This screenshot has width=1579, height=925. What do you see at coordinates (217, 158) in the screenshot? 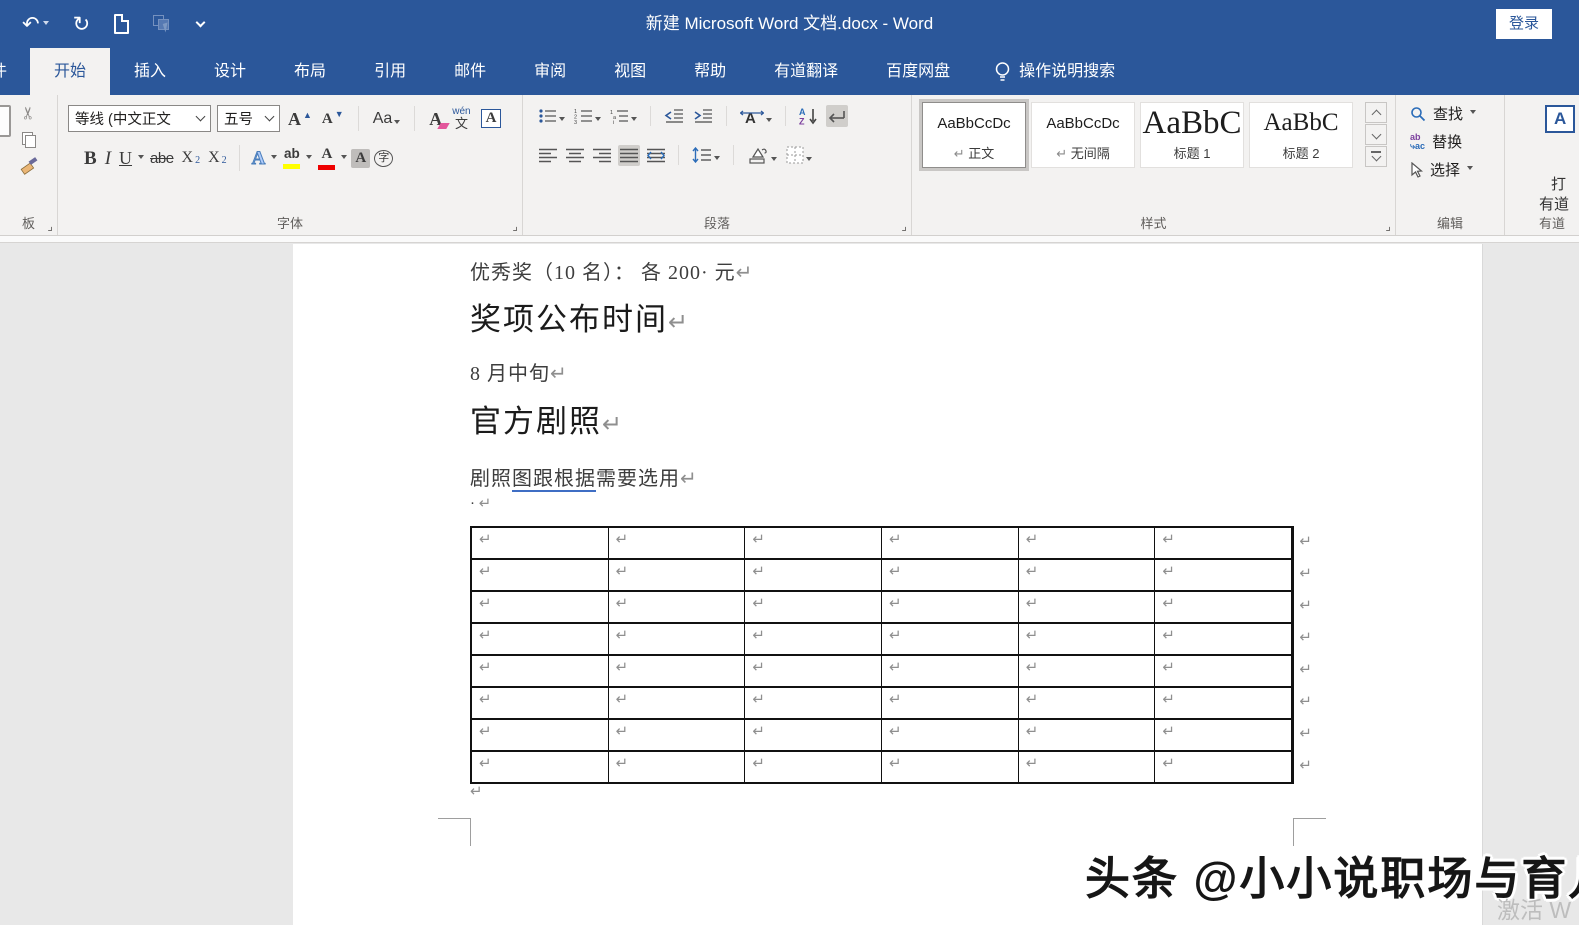
I see `superscript-button: X2` at bounding box center [217, 158].